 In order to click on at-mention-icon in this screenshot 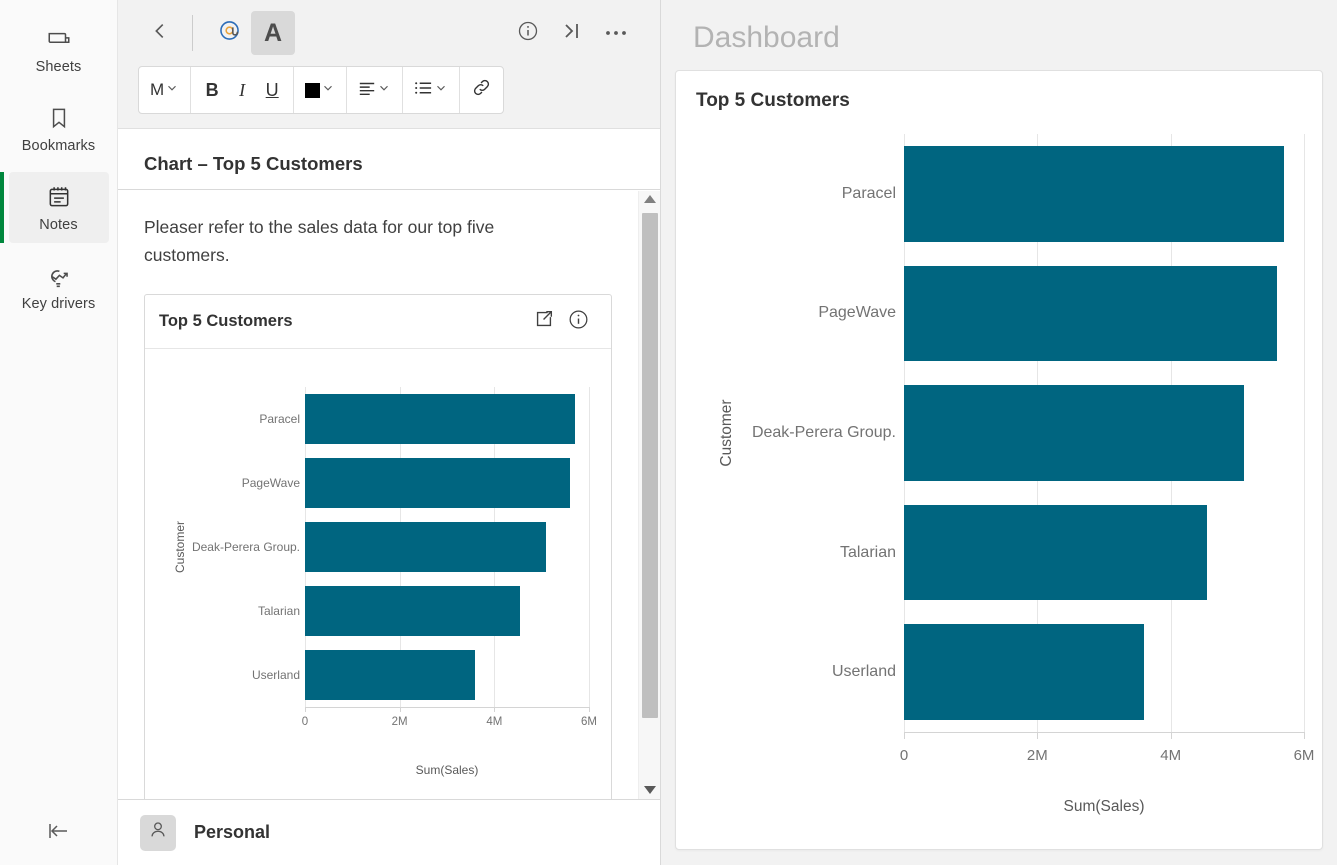, I will do `click(229, 33)`.